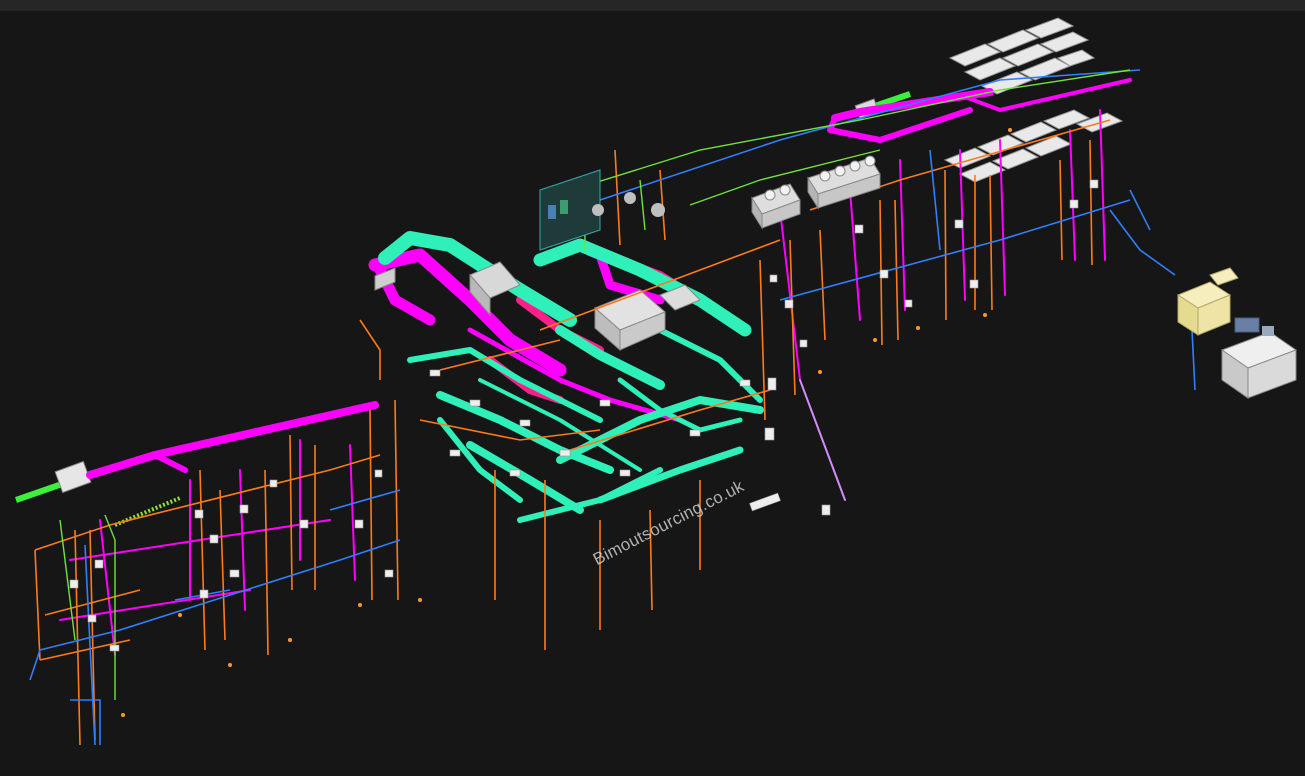 The width and height of the screenshot is (1305, 776). What do you see at coordinates (53, 481) in the screenshot?
I see `fresh-air-intake-left-icon` at bounding box center [53, 481].